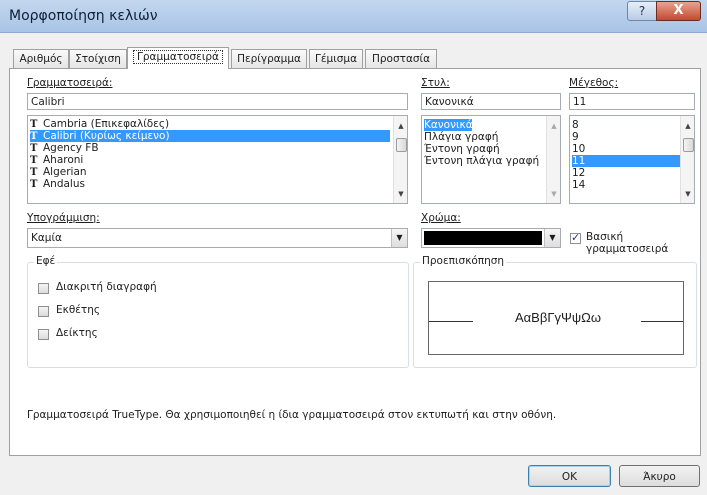  What do you see at coordinates (400, 159) in the screenshot?
I see `font-list-scrollbar: ▲ ▼` at bounding box center [400, 159].